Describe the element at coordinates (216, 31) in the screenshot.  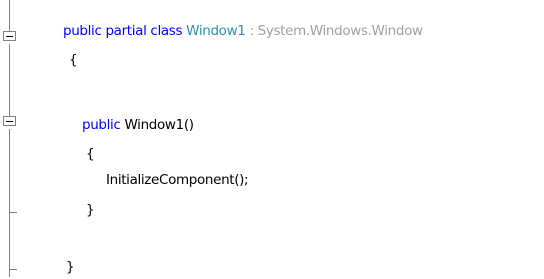
I see `class-name-token: Window1` at that location.